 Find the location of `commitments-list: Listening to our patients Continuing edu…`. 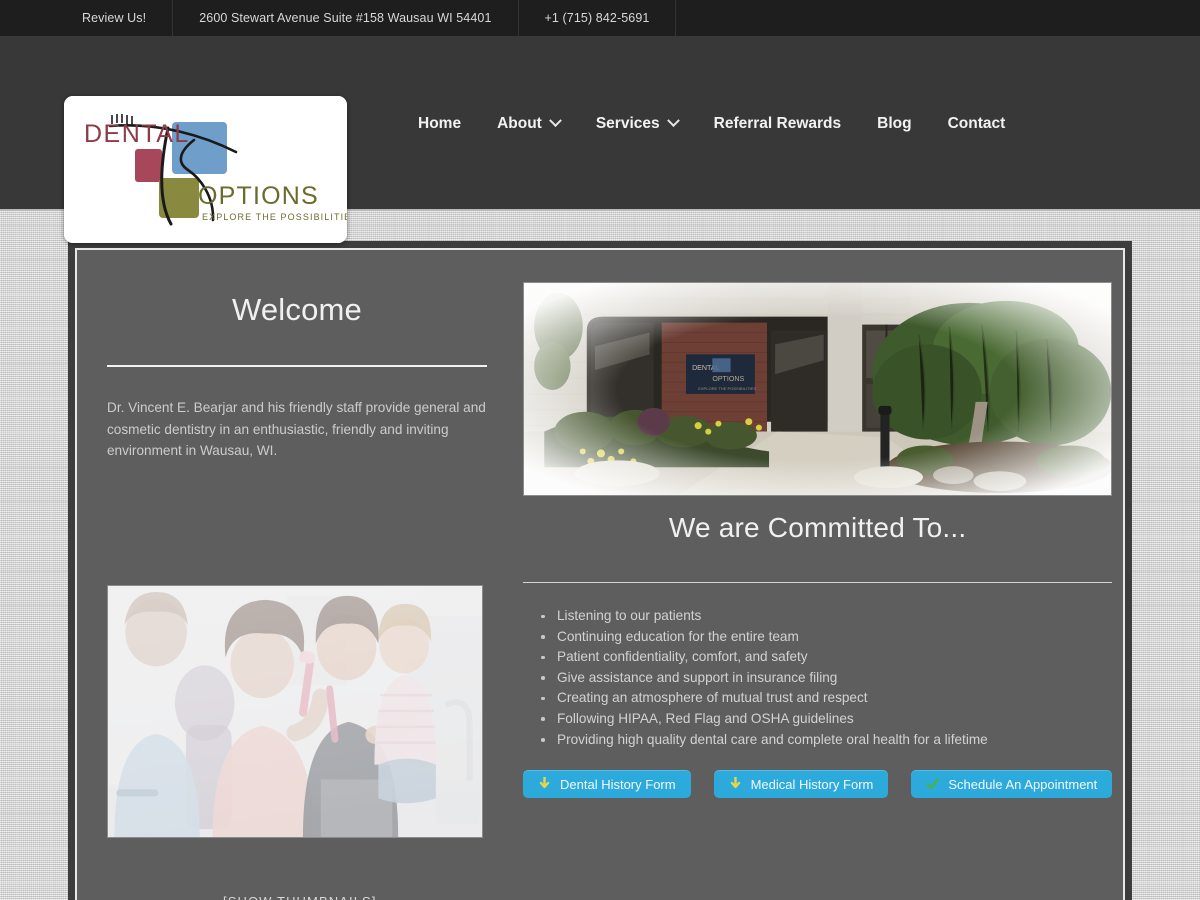

commitments-list: Listening to our patients Continuing edu… is located at coordinates (817, 678).